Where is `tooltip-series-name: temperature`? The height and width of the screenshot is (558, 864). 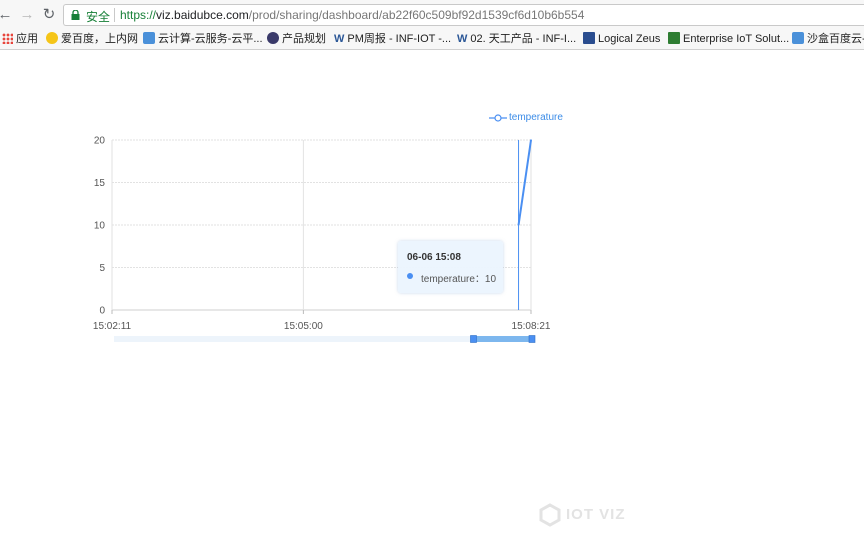
tooltip-series-name: temperature is located at coordinates (448, 279).